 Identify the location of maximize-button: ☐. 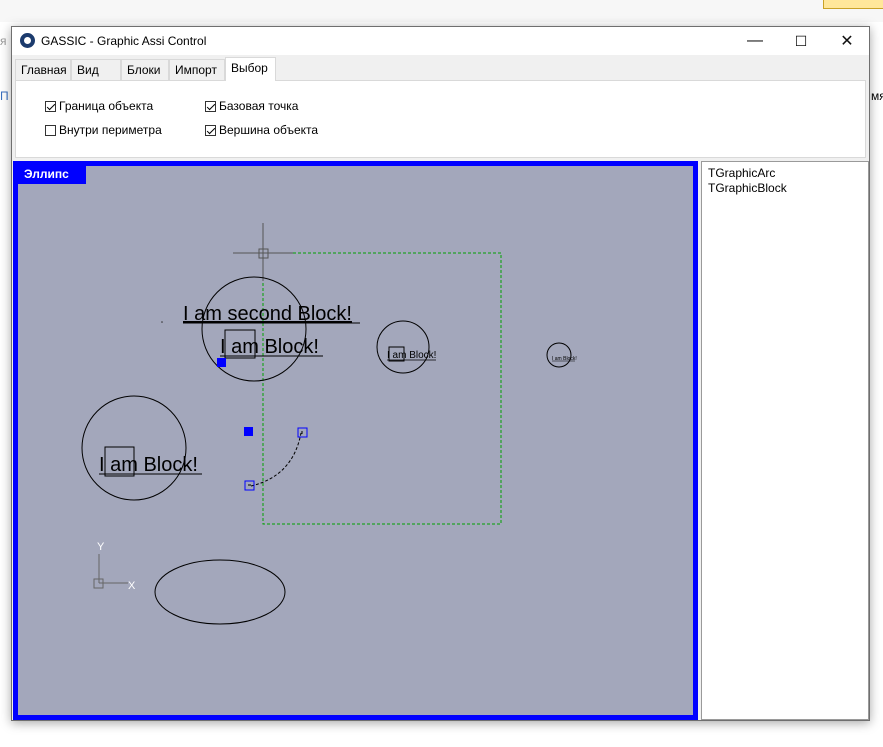
(801, 41).